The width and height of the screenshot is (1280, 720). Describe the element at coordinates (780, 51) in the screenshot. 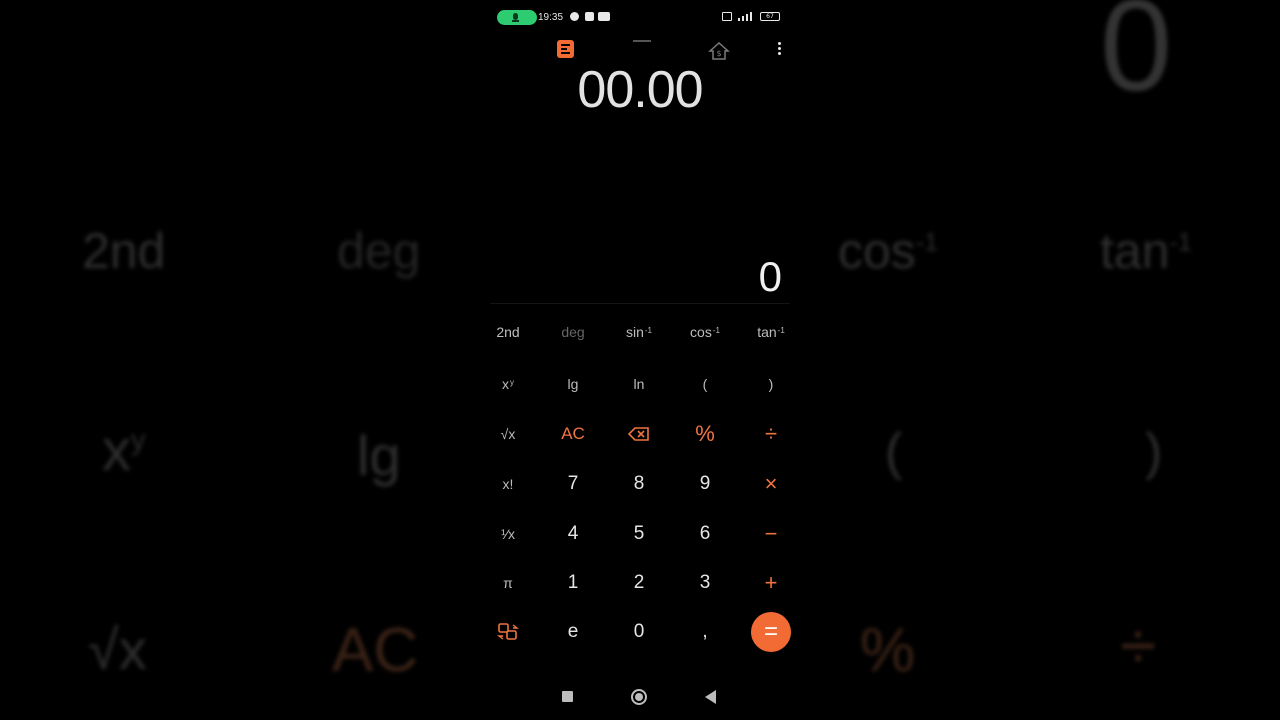

I see `more-icon` at that location.